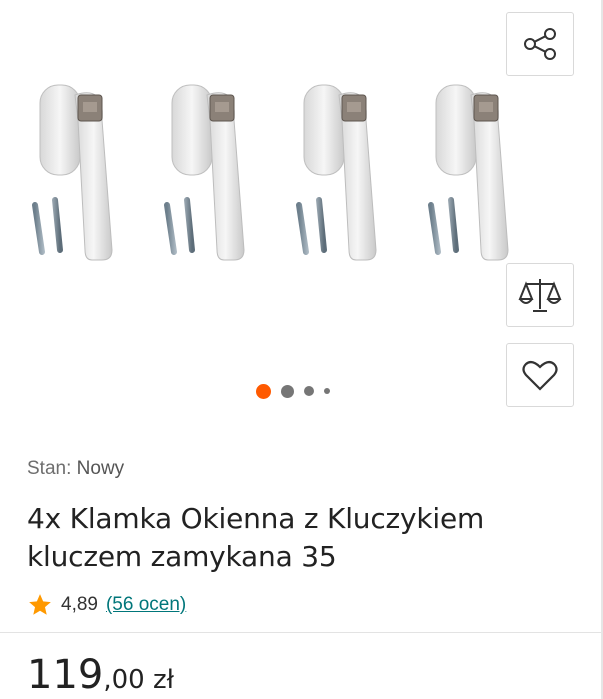  Describe the element at coordinates (139, 680) in the screenshot. I see `price-fraction: ,00 zł` at that location.